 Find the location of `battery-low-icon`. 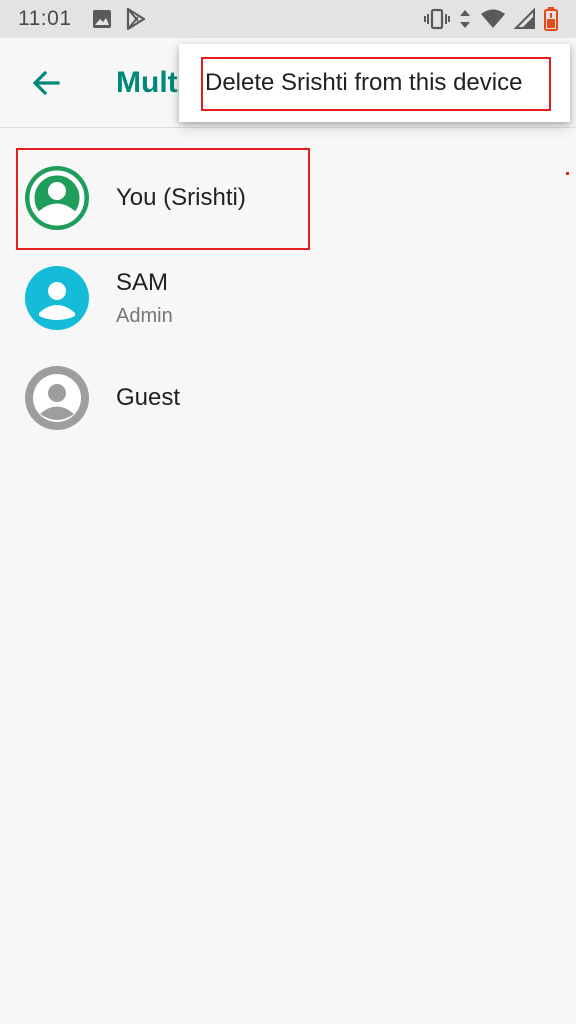

battery-low-icon is located at coordinates (551, 19).